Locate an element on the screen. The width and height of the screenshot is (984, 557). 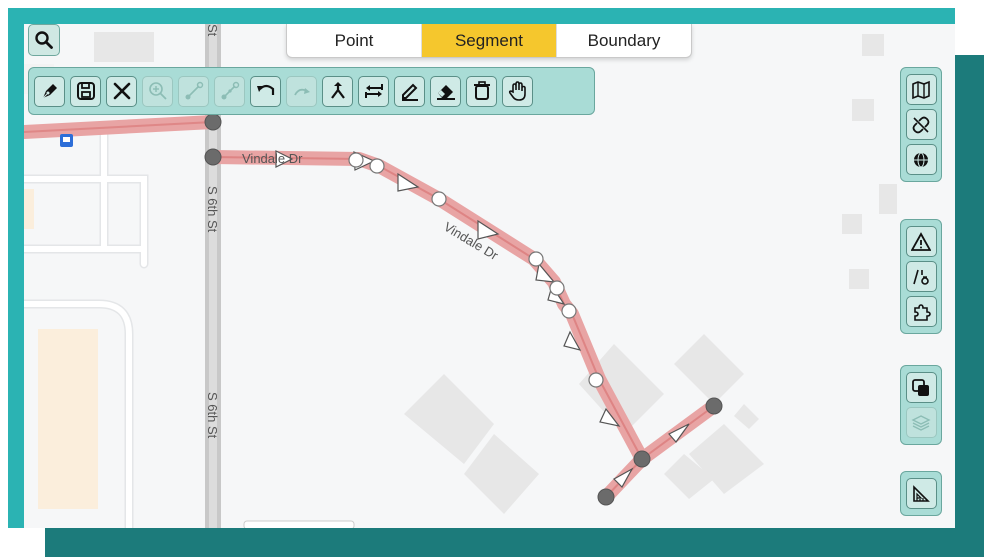
save-button is located at coordinates (85, 91).